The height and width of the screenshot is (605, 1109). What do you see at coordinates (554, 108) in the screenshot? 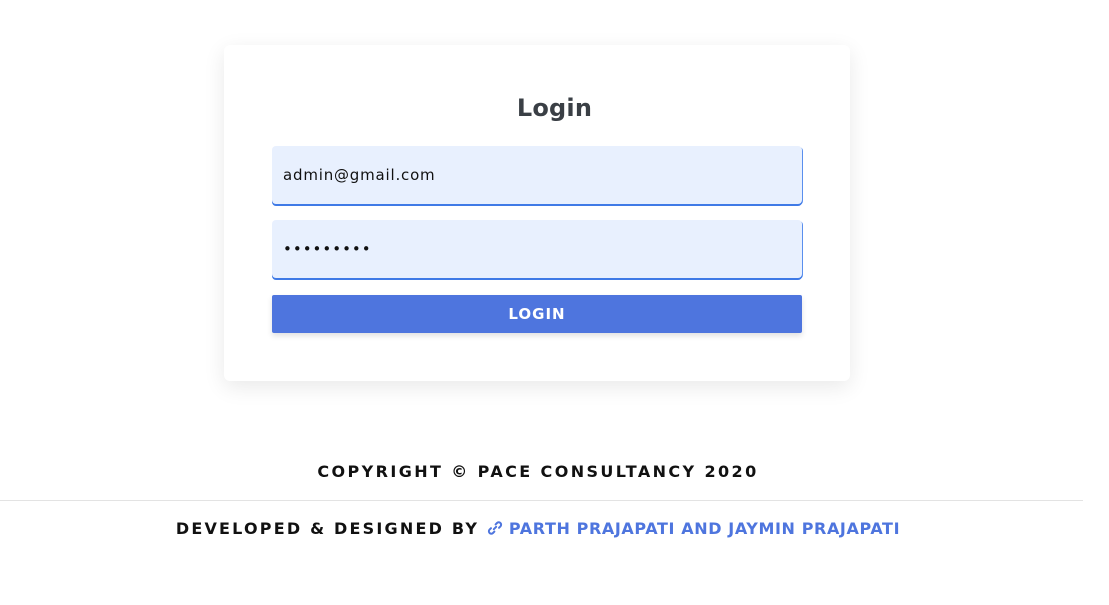
I see `login-title: Login` at bounding box center [554, 108].